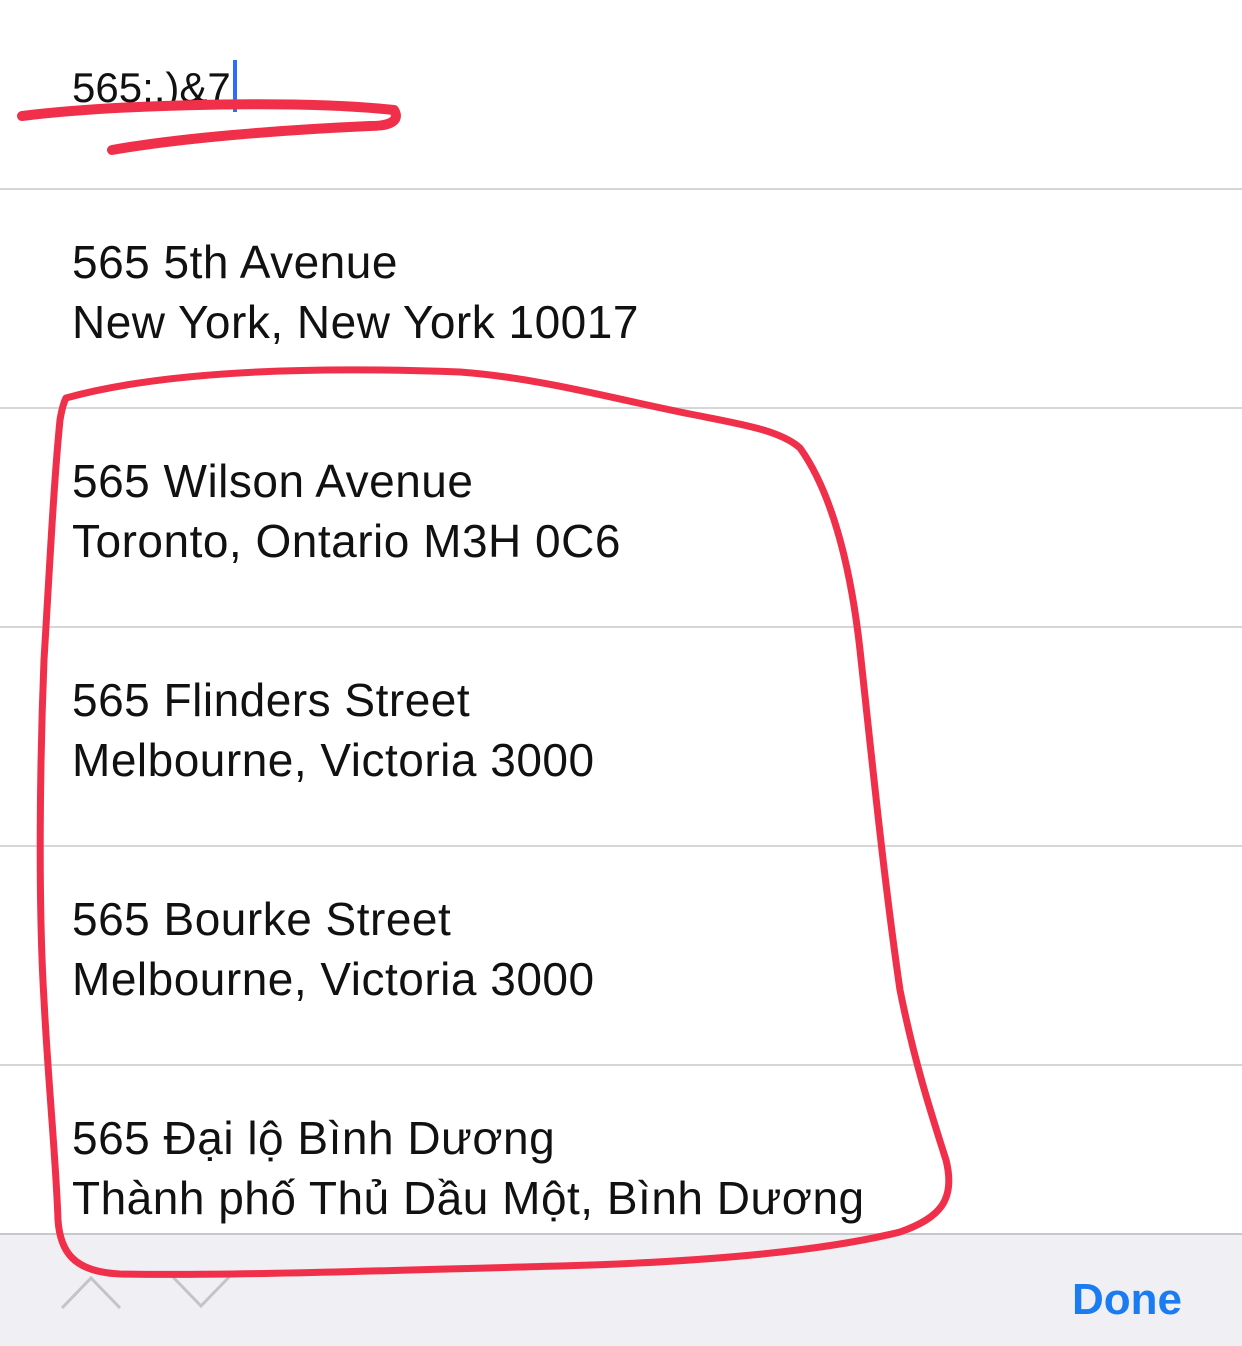  I want to click on suggestion-street: 565 5th Avenue, so click(235, 262).